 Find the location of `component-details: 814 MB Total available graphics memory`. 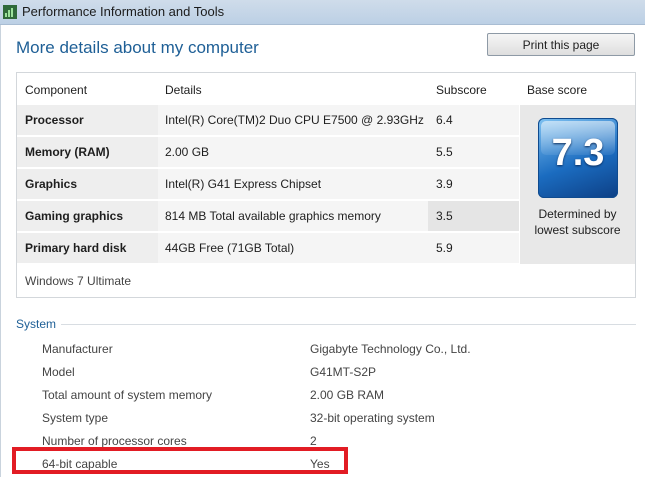

component-details: 814 MB Total available graphics memory is located at coordinates (273, 216).